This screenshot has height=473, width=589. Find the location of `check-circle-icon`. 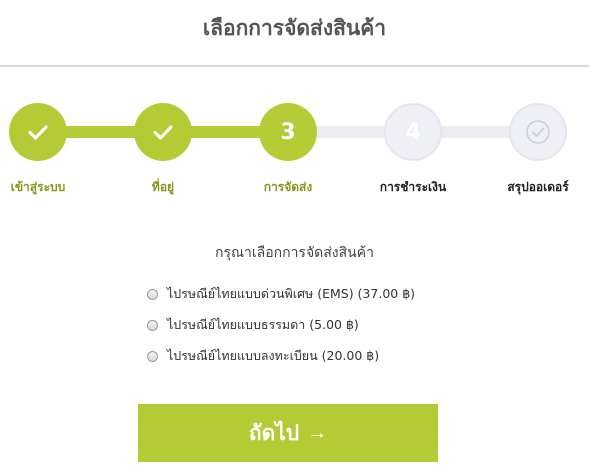

check-circle-icon is located at coordinates (538, 132).